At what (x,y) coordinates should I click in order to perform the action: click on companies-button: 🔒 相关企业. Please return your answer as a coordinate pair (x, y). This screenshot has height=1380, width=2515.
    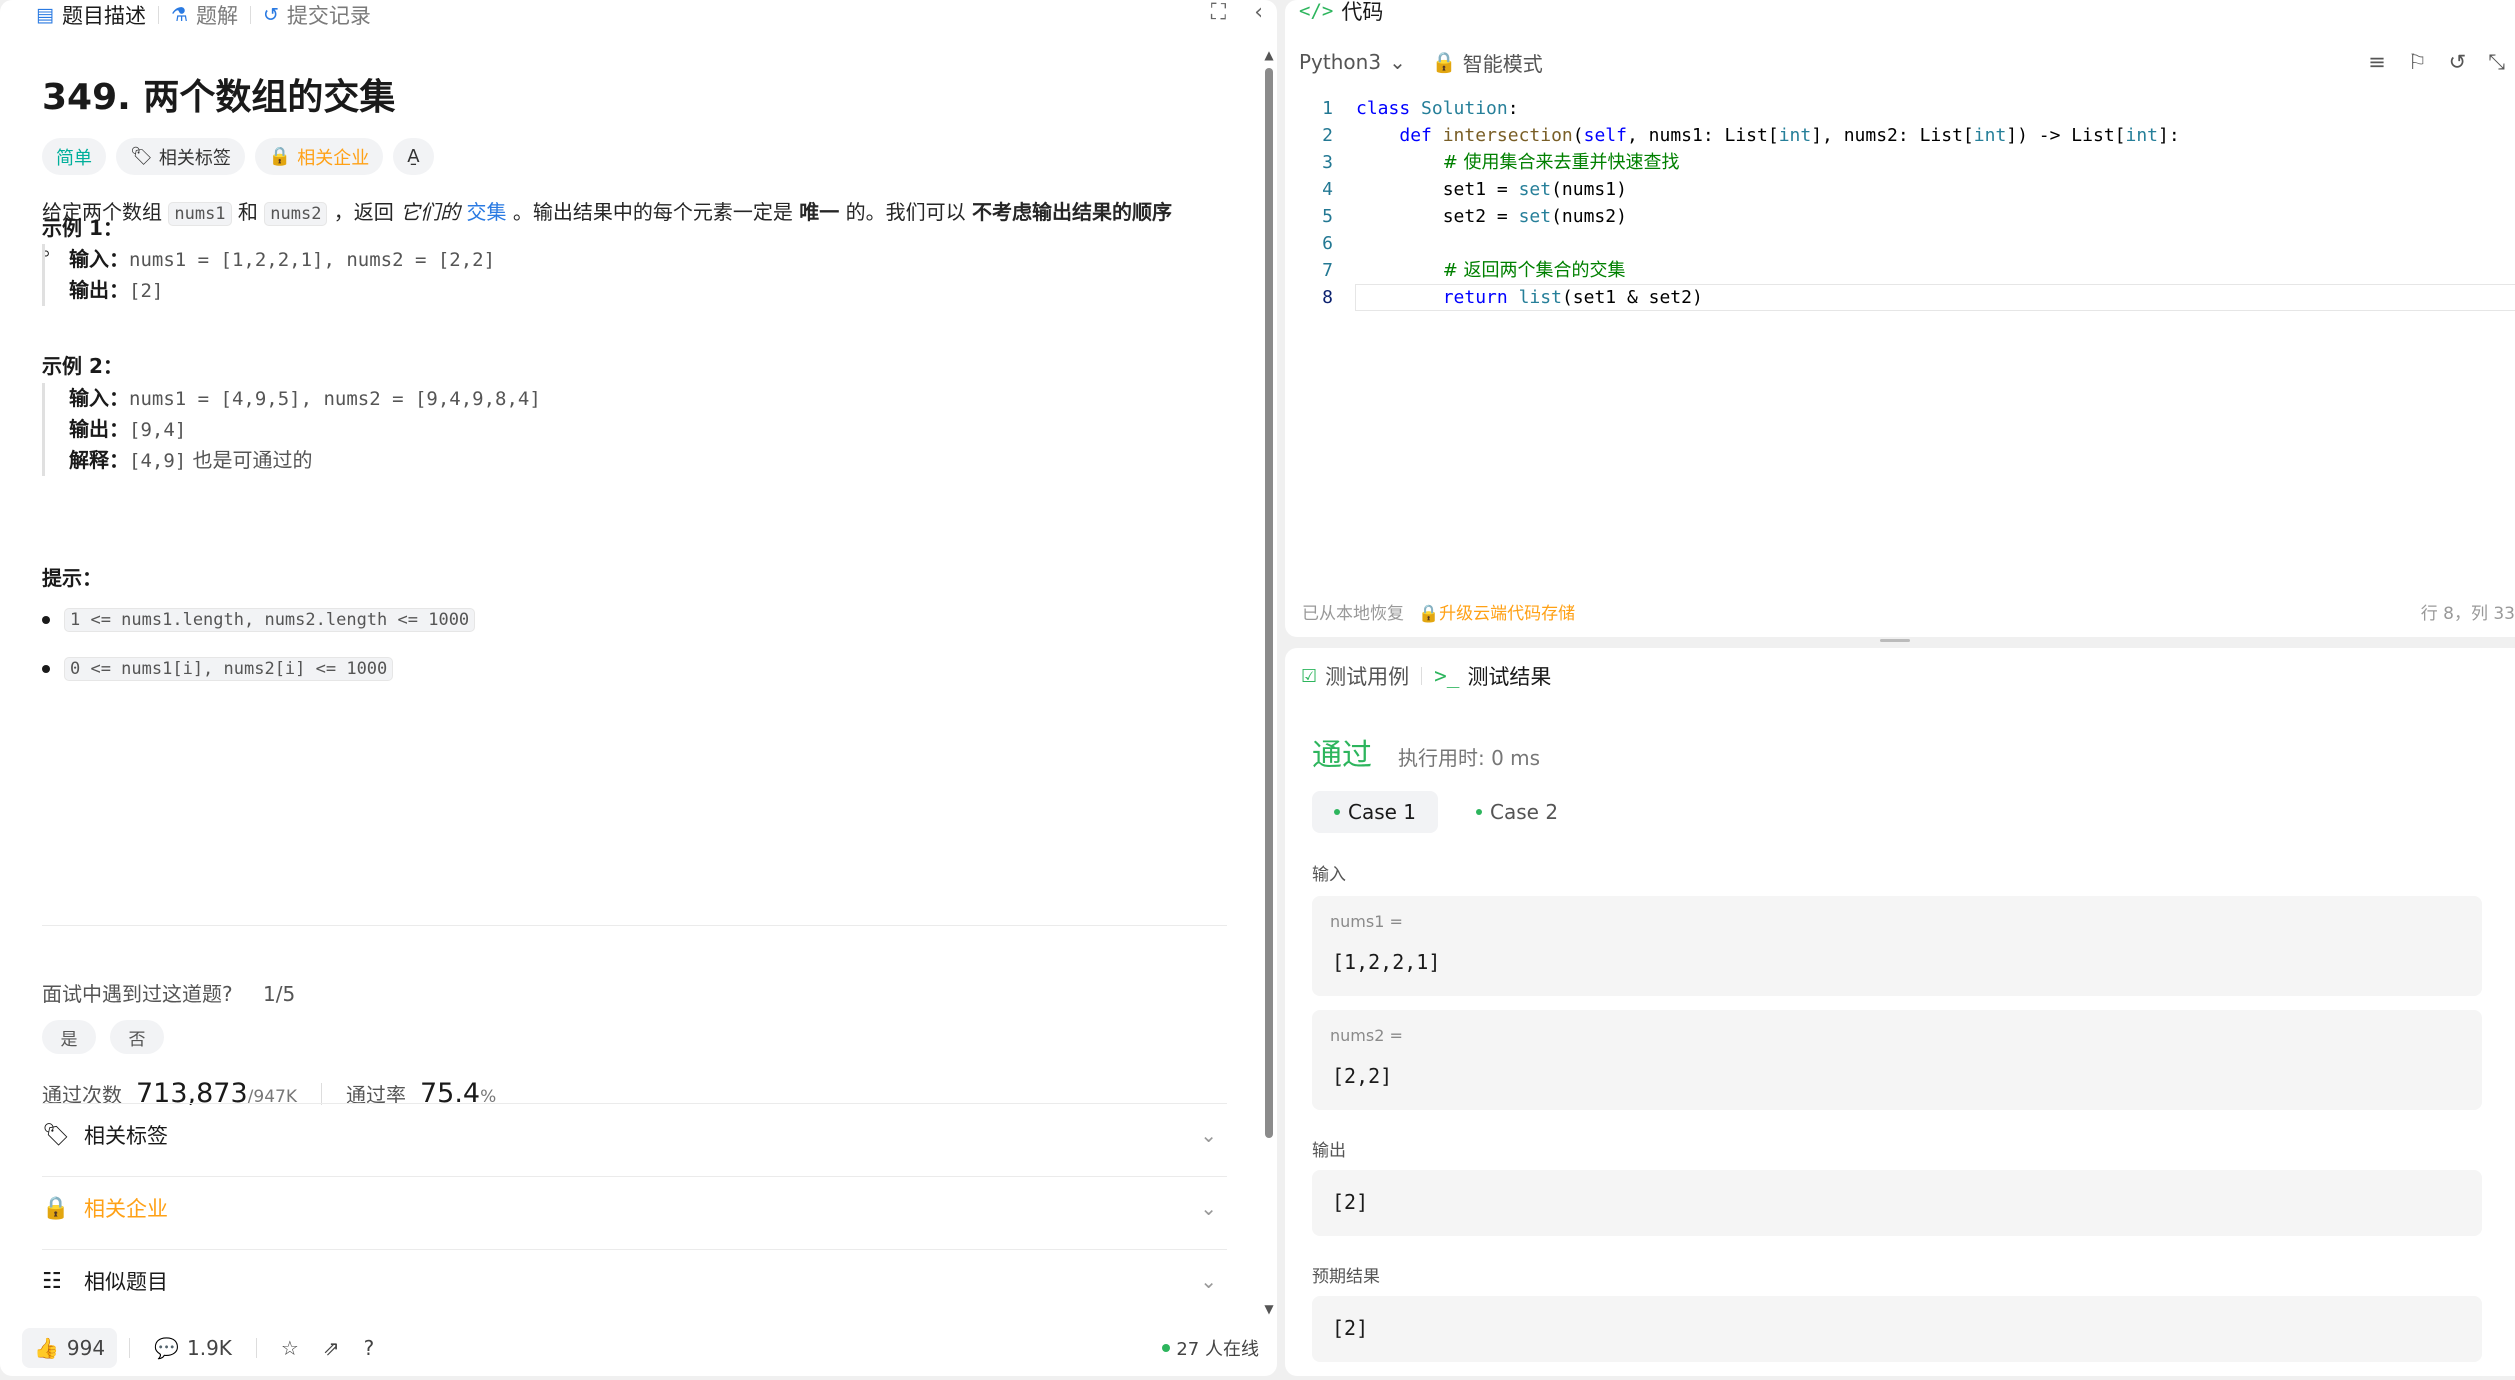
    Looking at the image, I should click on (319, 156).